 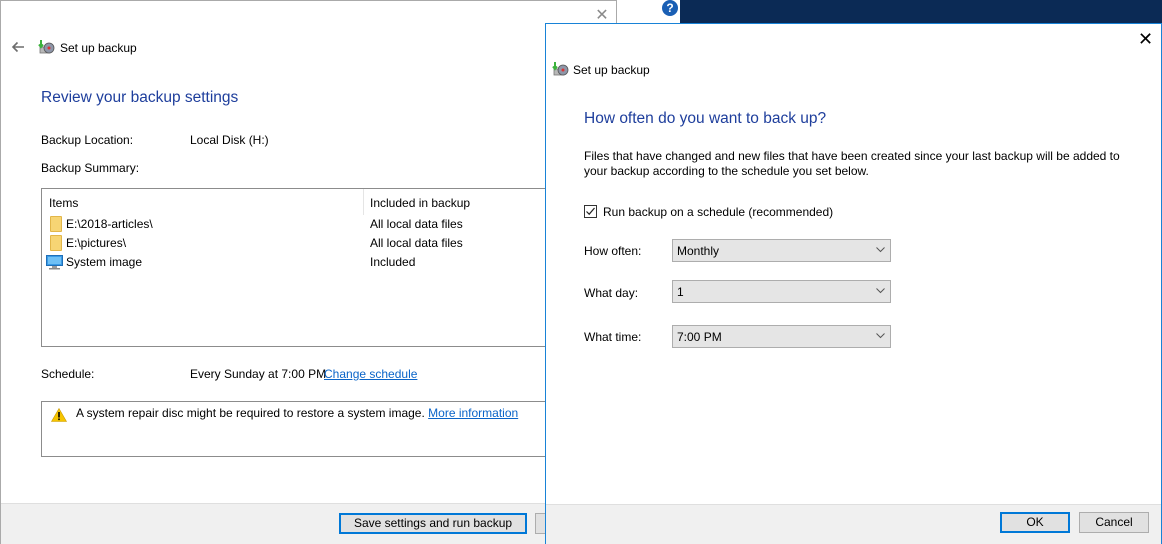 I want to click on what-day-dropdown: 1, so click(x=781, y=291).